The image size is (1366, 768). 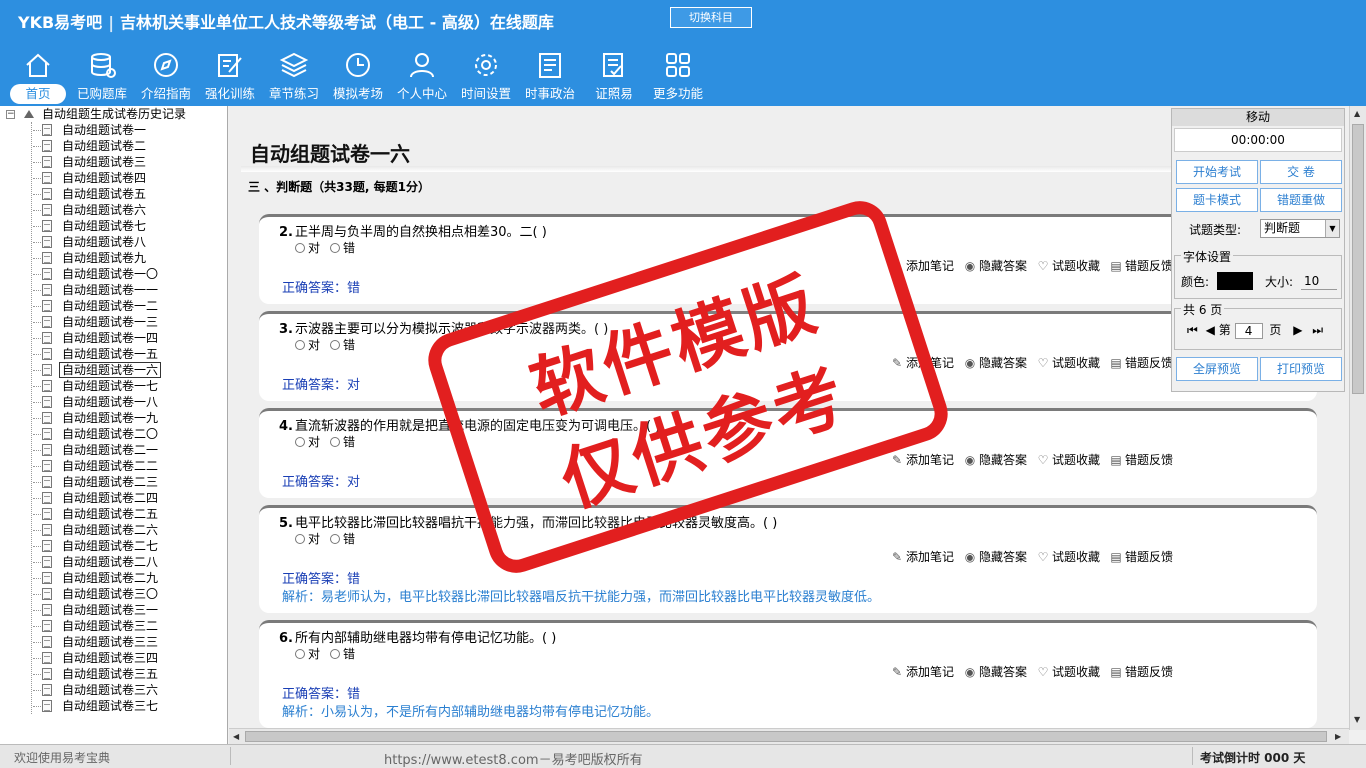 I want to click on tree-item: 自动组题试卷一四, so click(x=113, y=338).